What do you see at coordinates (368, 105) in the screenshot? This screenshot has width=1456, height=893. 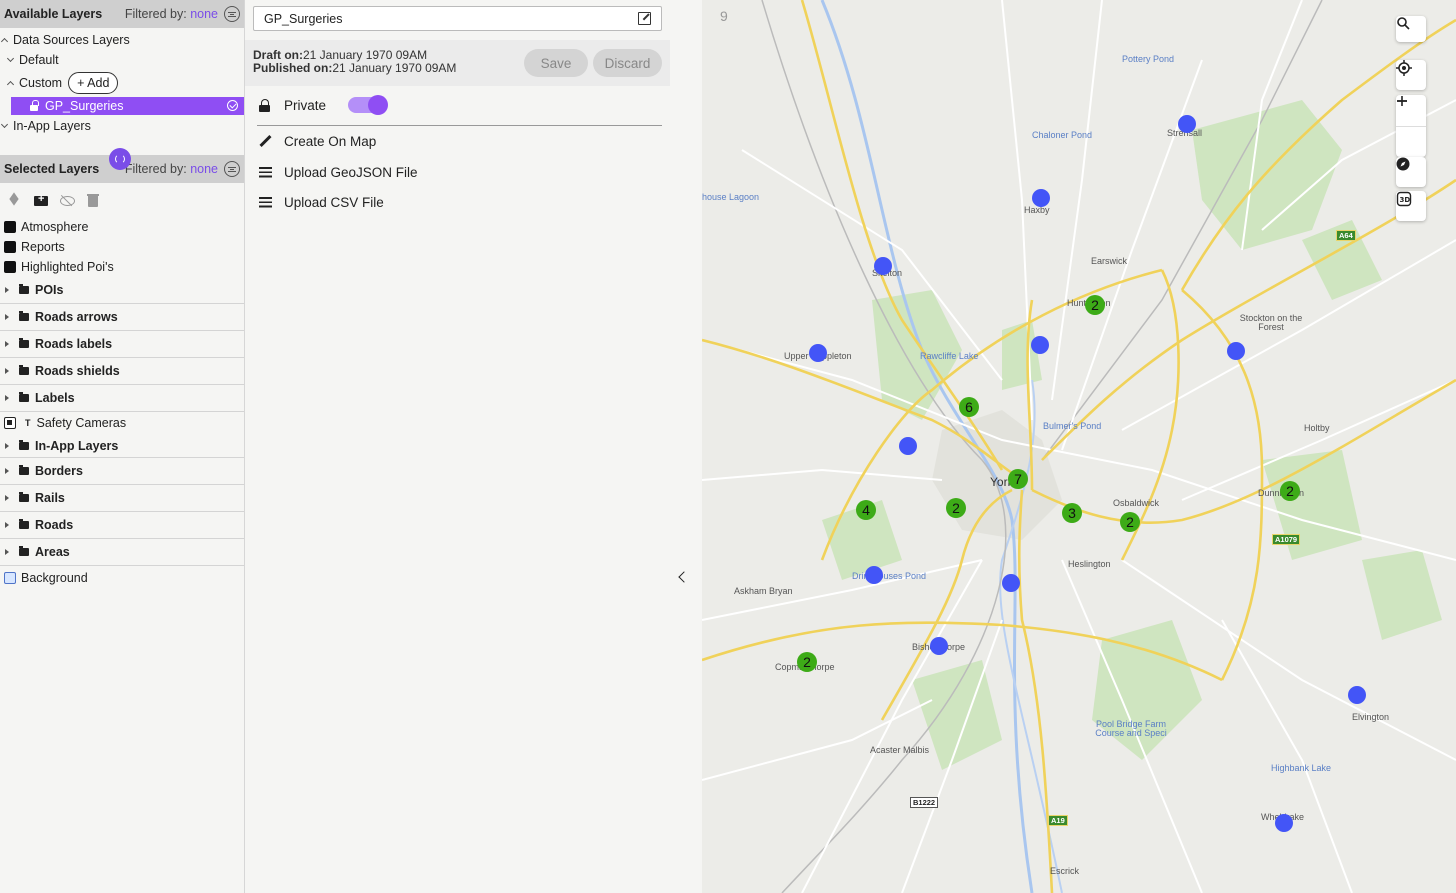 I see `private-toggle` at bounding box center [368, 105].